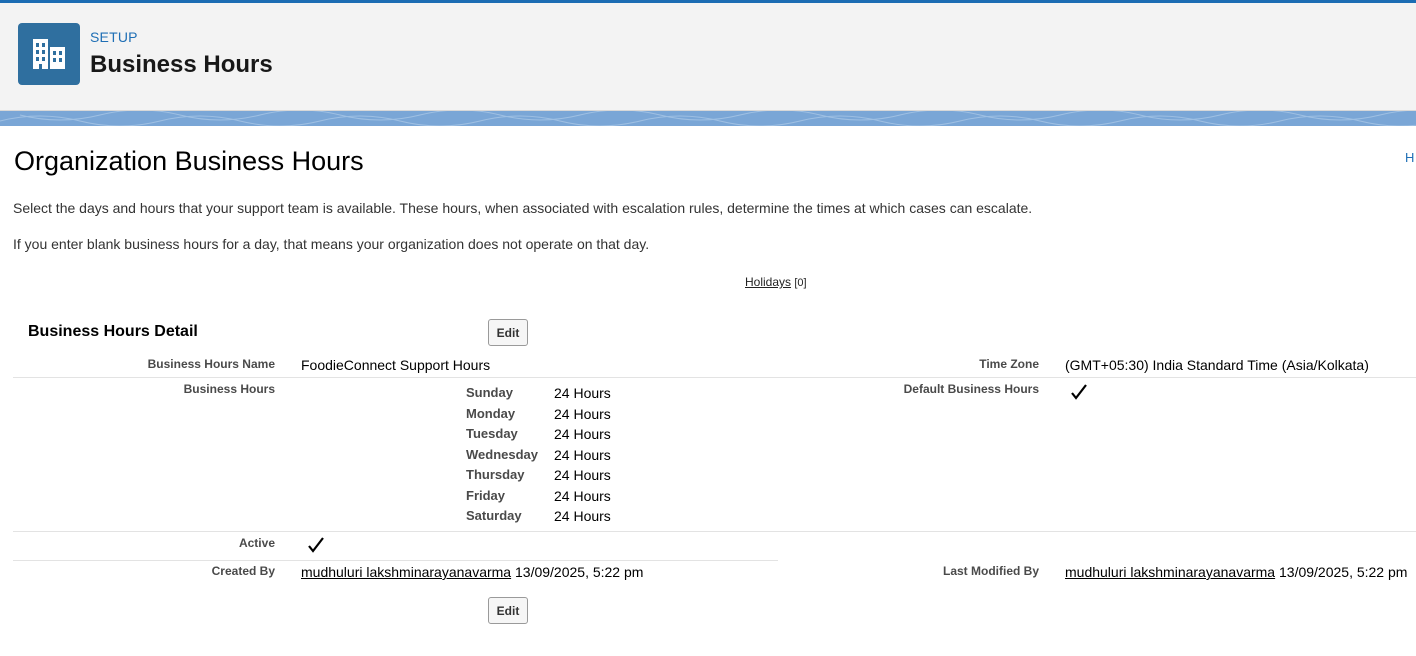 The image size is (1416, 656). Describe the element at coordinates (489, 392) in the screenshot. I see `day-label: Sunday` at that location.